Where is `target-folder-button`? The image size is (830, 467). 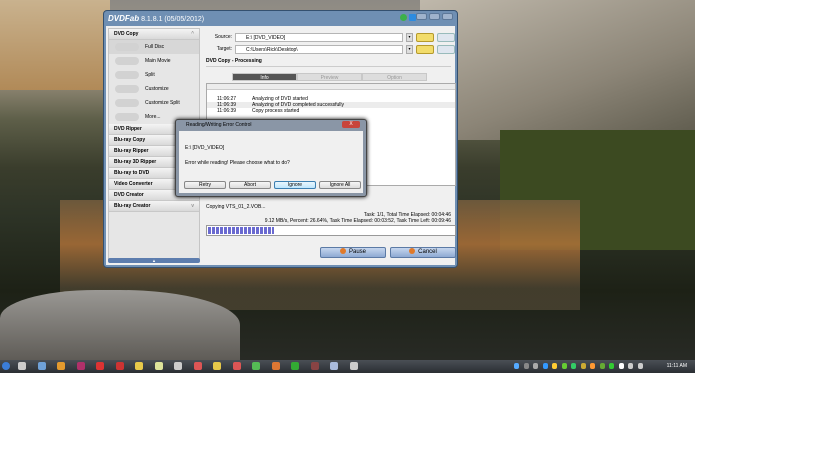 target-folder-button is located at coordinates (425, 49).